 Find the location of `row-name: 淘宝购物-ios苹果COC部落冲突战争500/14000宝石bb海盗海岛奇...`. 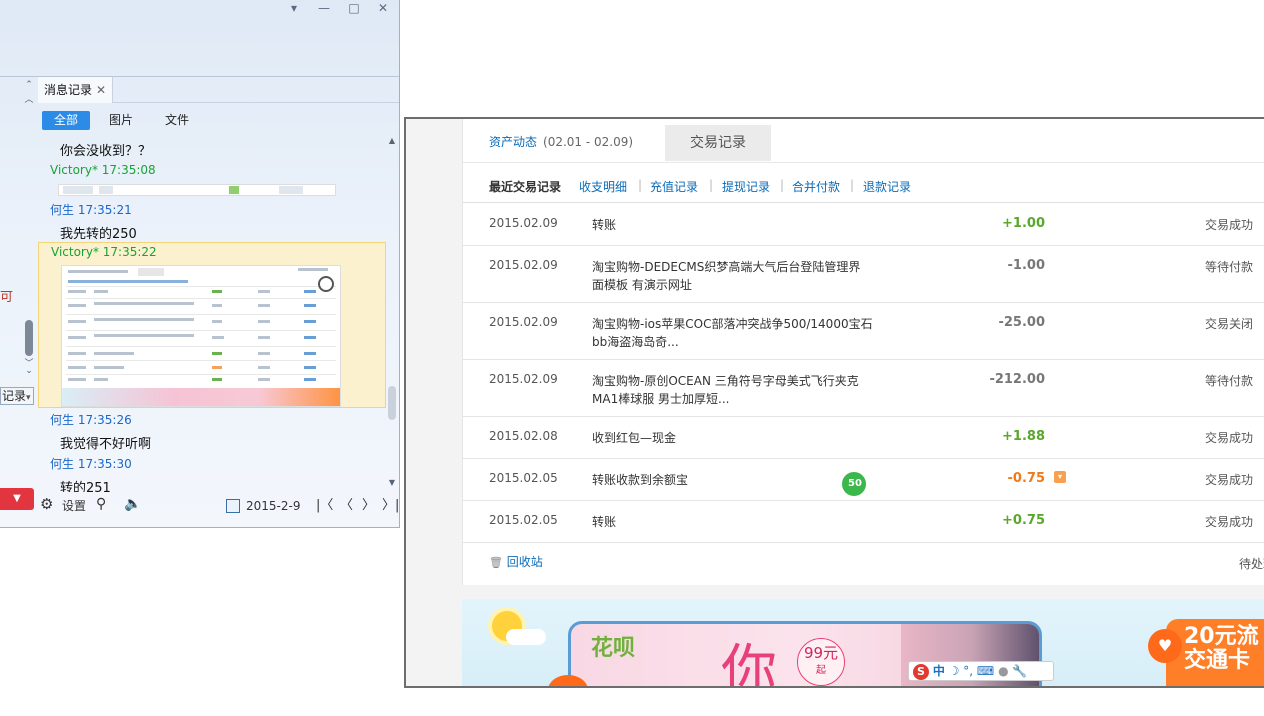

row-name: 淘宝购物-ios苹果COC部落冲突战争500/14000宝石bb海盗海岛奇... is located at coordinates (737, 333).